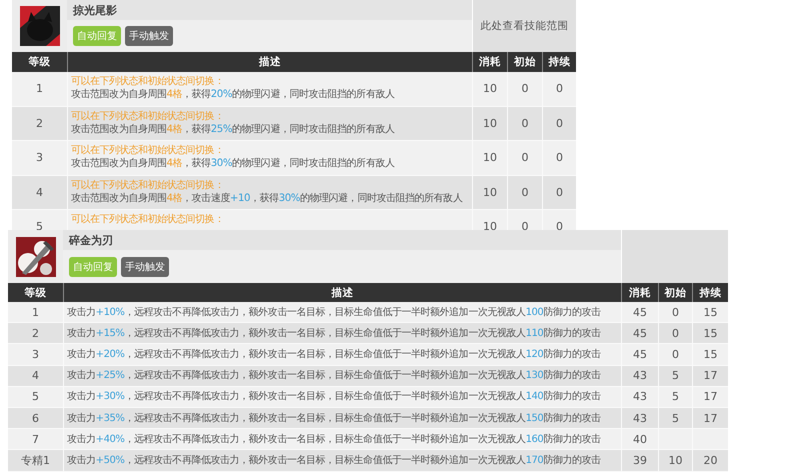  Describe the element at coordinates (674, 256) in the screenshot. I see `range-panel` at that location.